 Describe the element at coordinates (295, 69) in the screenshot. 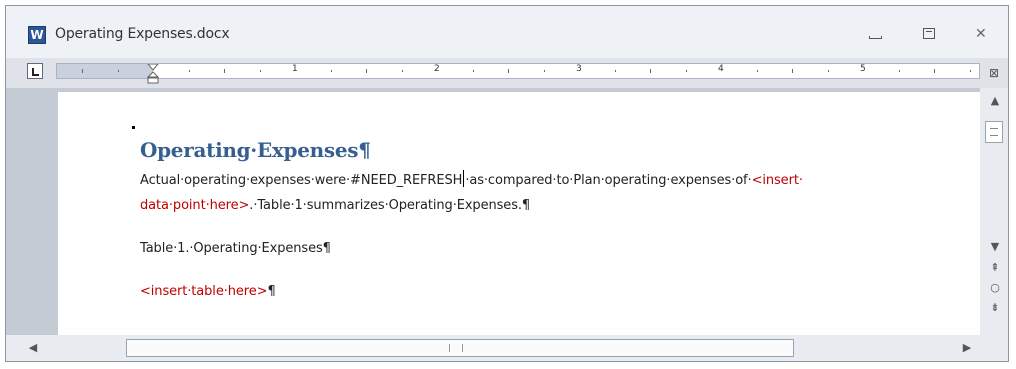

I see `ruler-number: 1` at that location.